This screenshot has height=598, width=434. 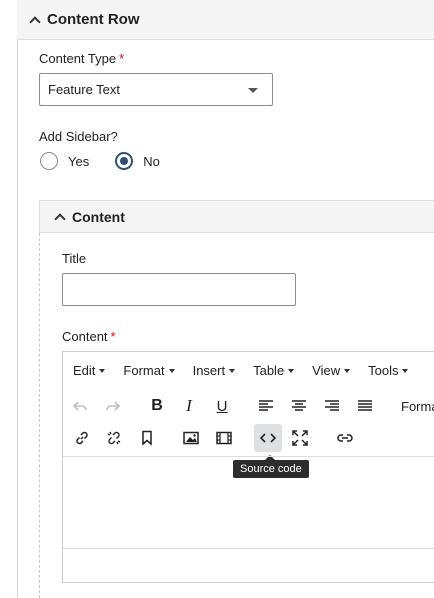 I want to click on title-label: Title, so click(x=74, y=258).